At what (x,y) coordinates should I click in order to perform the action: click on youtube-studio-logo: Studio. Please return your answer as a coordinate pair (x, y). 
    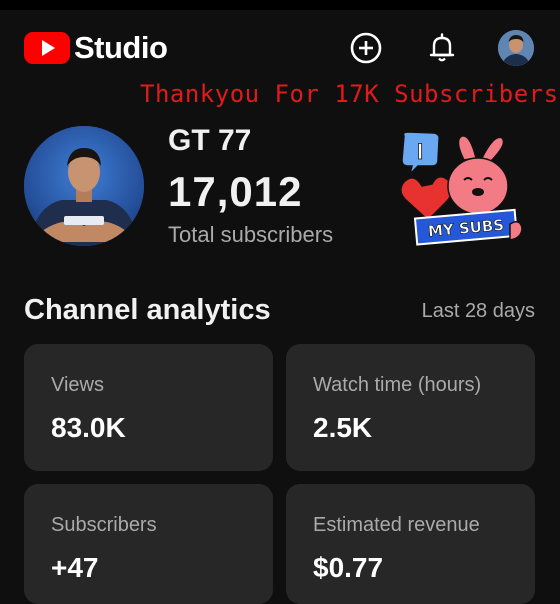
    Looking at the image, I should click on (96, 48).